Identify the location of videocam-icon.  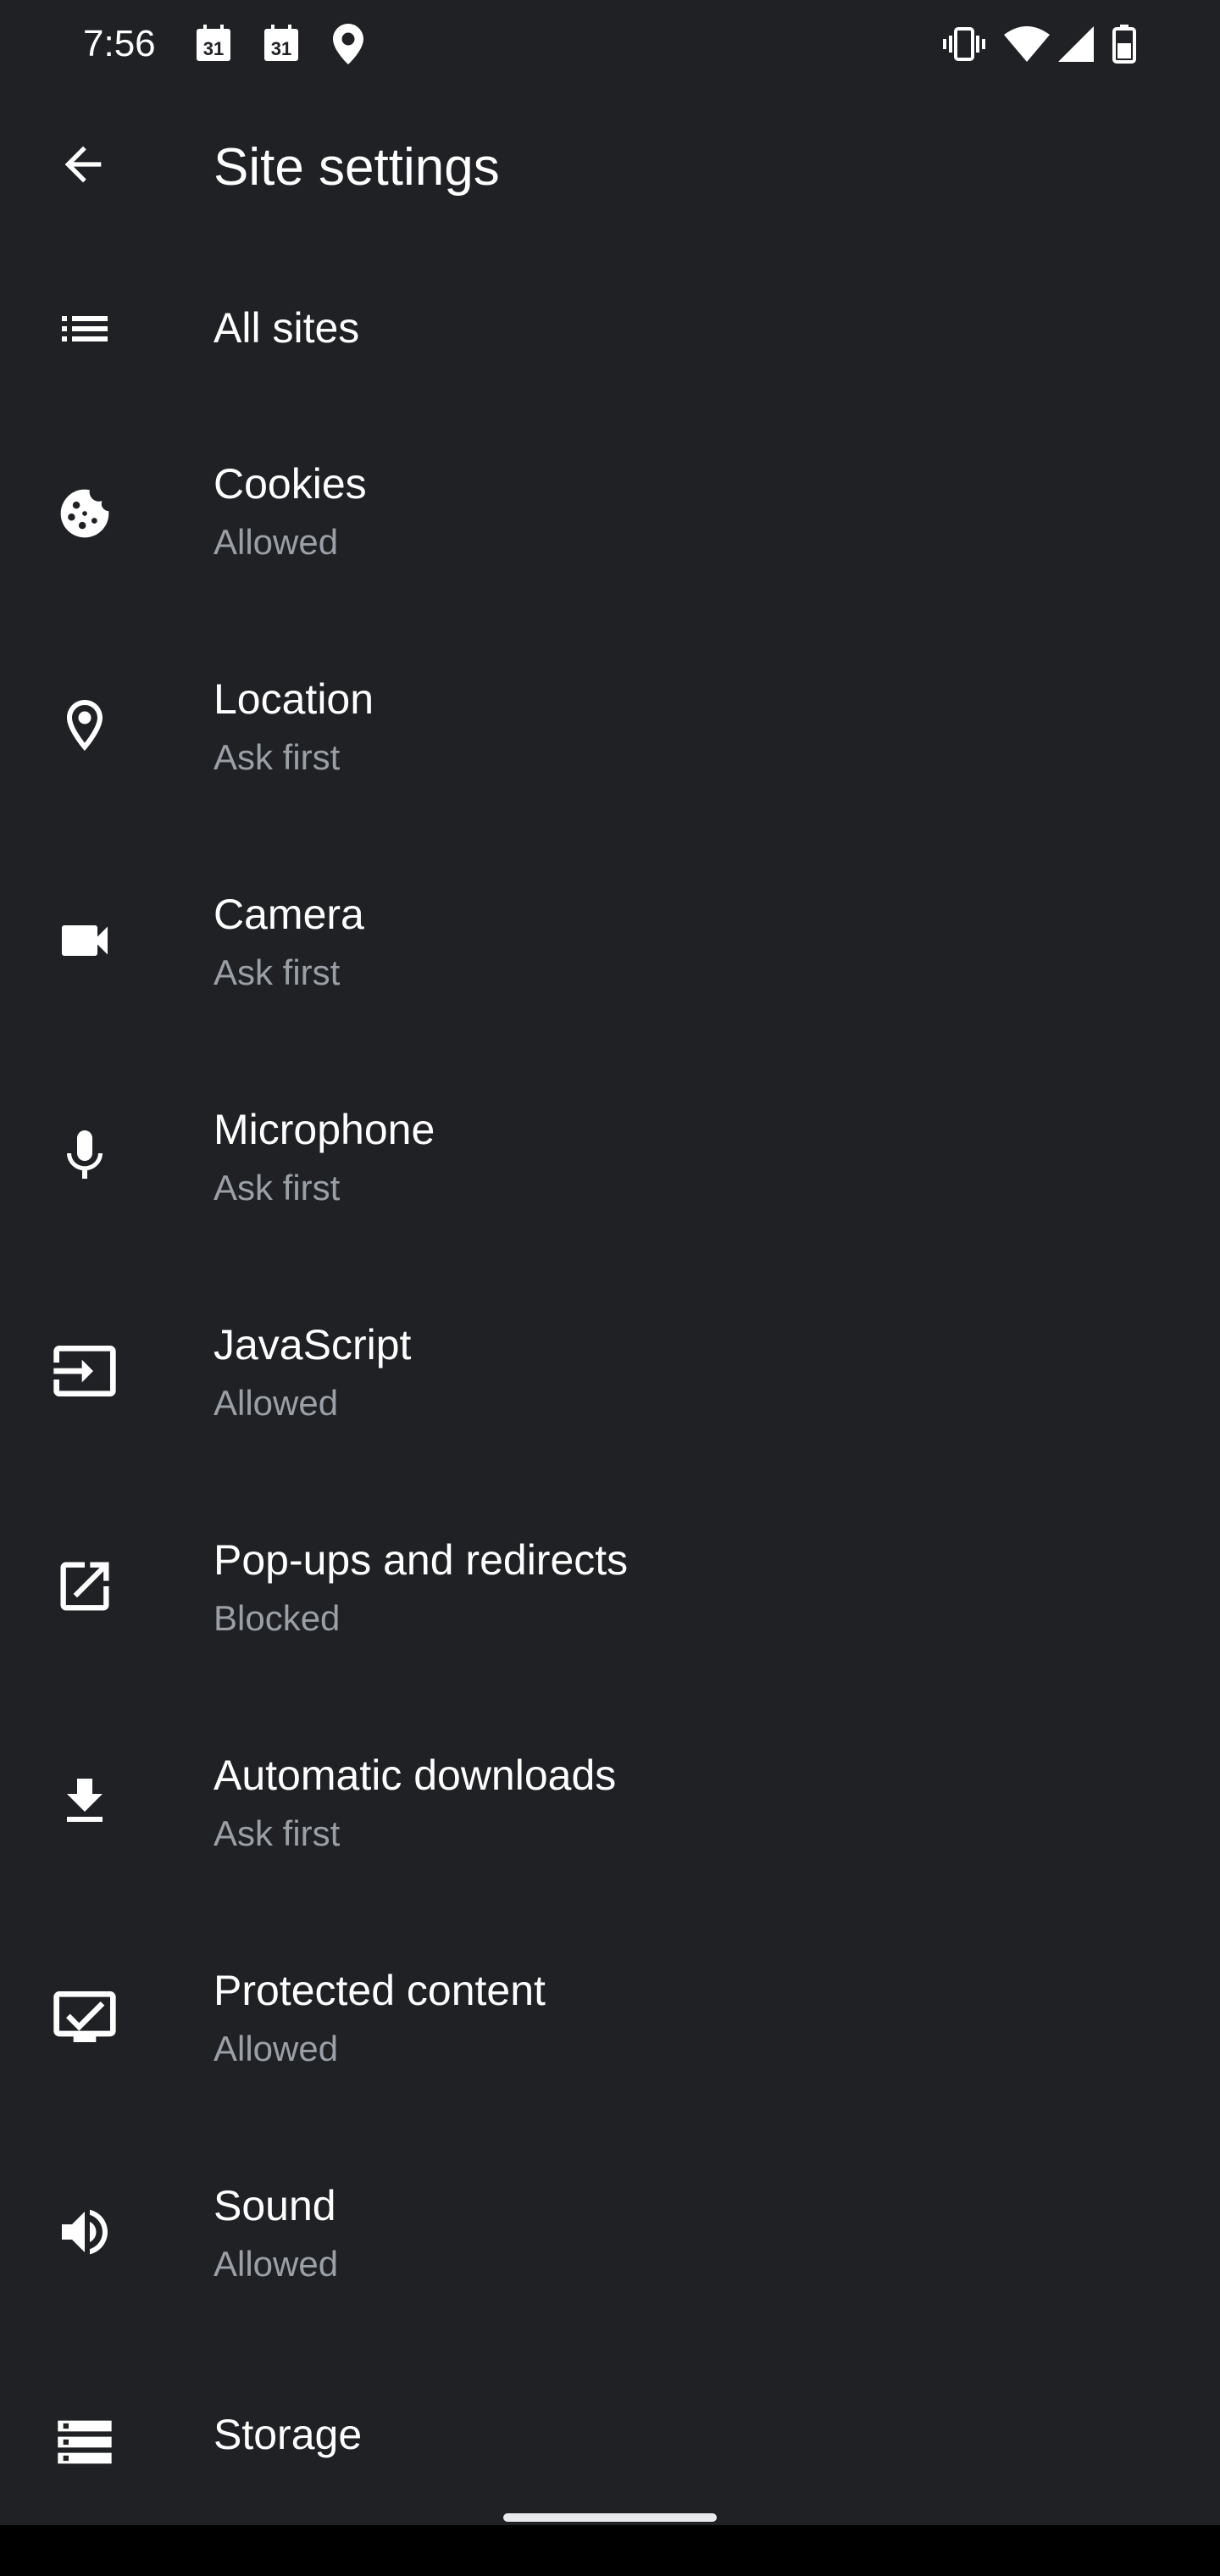
(84, 940).